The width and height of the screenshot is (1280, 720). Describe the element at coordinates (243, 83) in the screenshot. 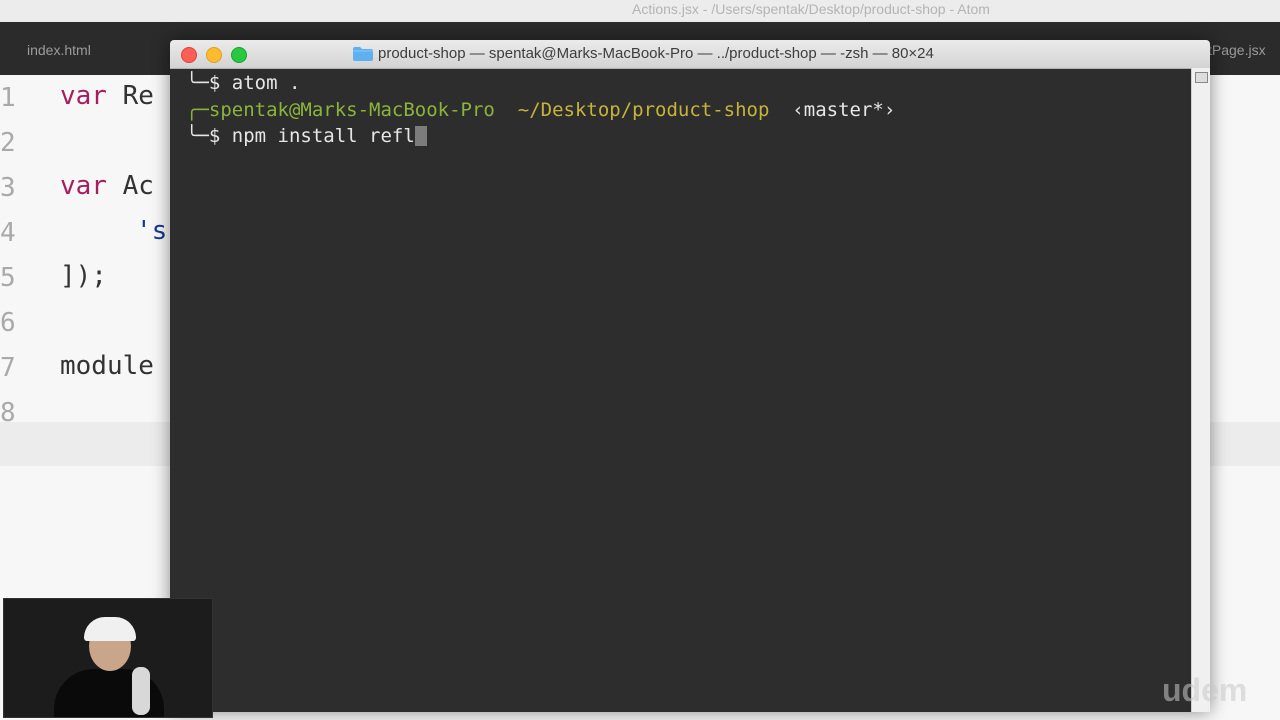

I see `terminal-line: ╰─$ atom .` at that location.